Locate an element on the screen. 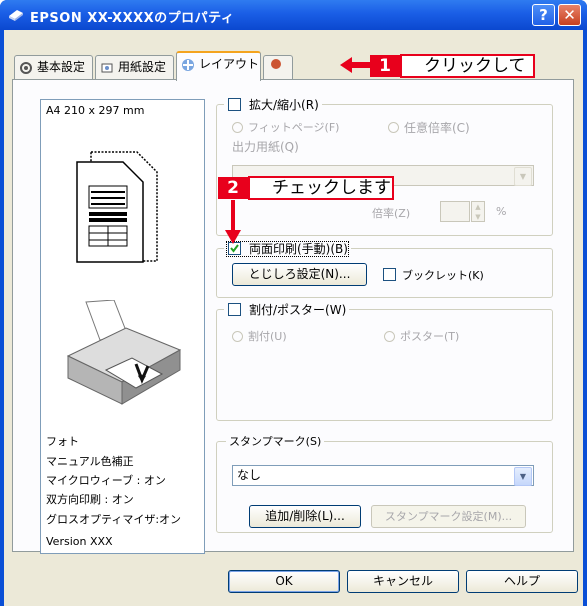 Image resolution: width=587 pixels, height=606 pixels. printer-illustration-icon is located at coordinates (121, 354).